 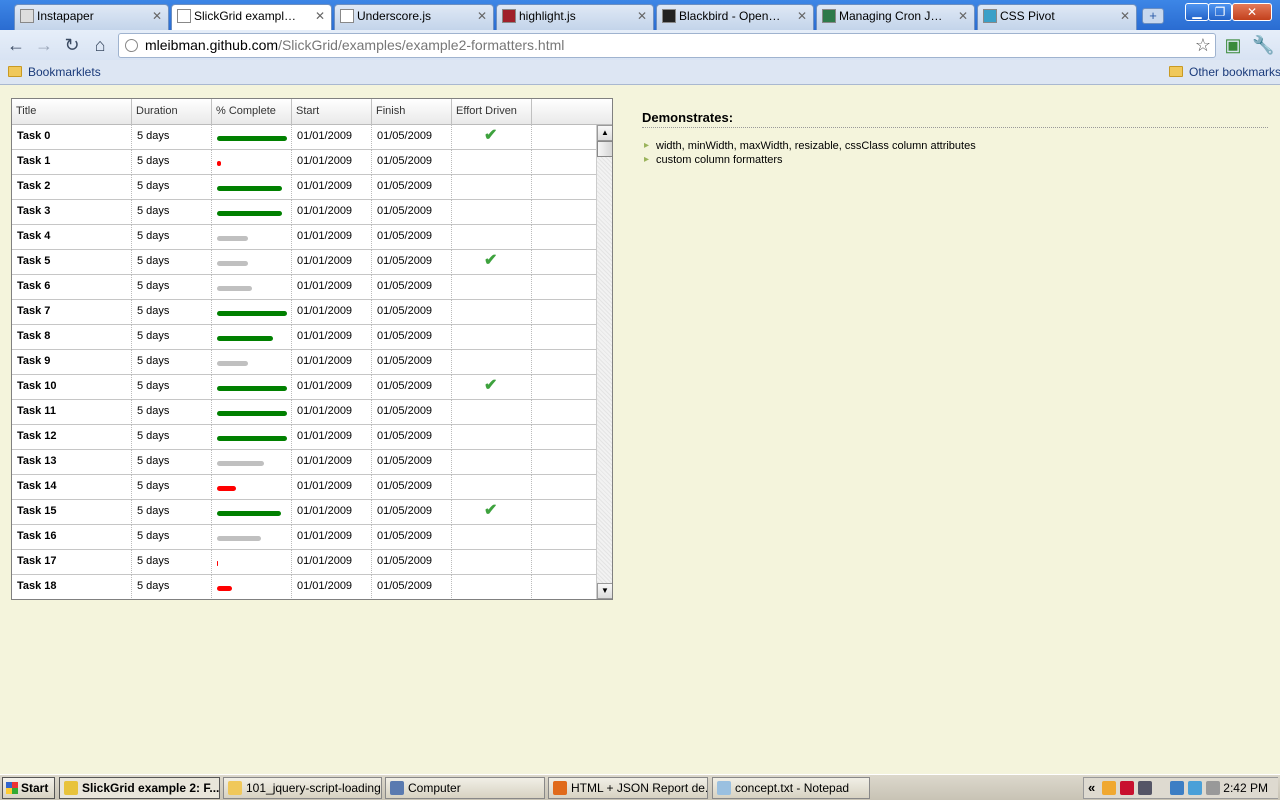 What do you see at coordinates (72, 312) in the screenshot?
I see `cell-title: Task 7` at bounding box center [72, 312].